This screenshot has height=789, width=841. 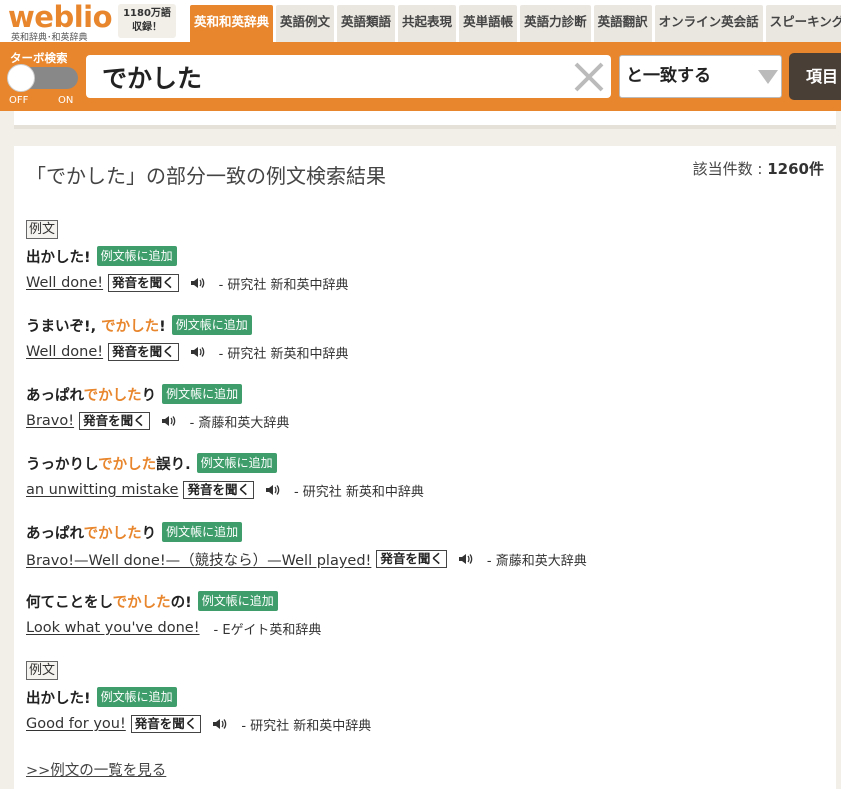 I want to click on result-count-label: 該当件数 :, so click(x=730, y=169).